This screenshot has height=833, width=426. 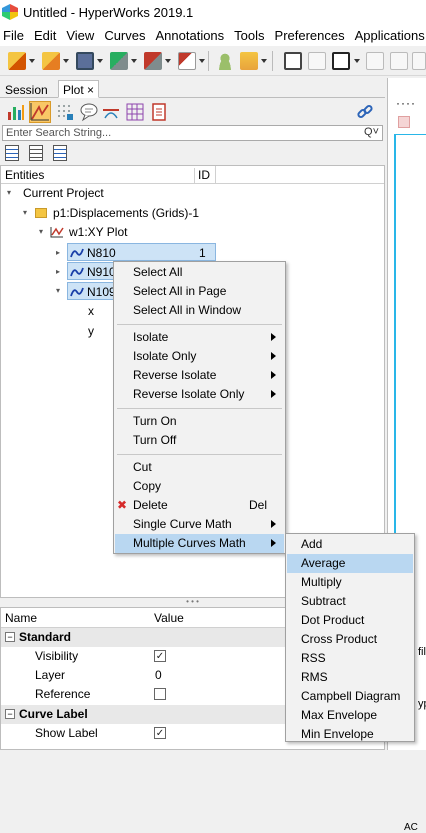 What do you see at coordinates (160, 656) in the screenshot?
I see `visibility-checkbox: ✓` at bounding box center [160, 656].